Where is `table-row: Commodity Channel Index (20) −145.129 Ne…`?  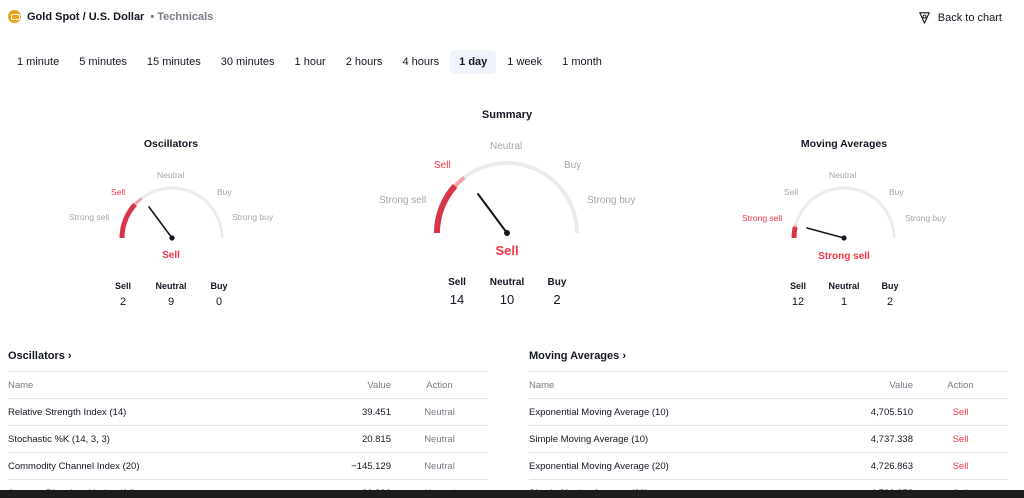
table-row: Commodity Channel Index (20) −145.129 Ne… is located at coordinates (248, 466).